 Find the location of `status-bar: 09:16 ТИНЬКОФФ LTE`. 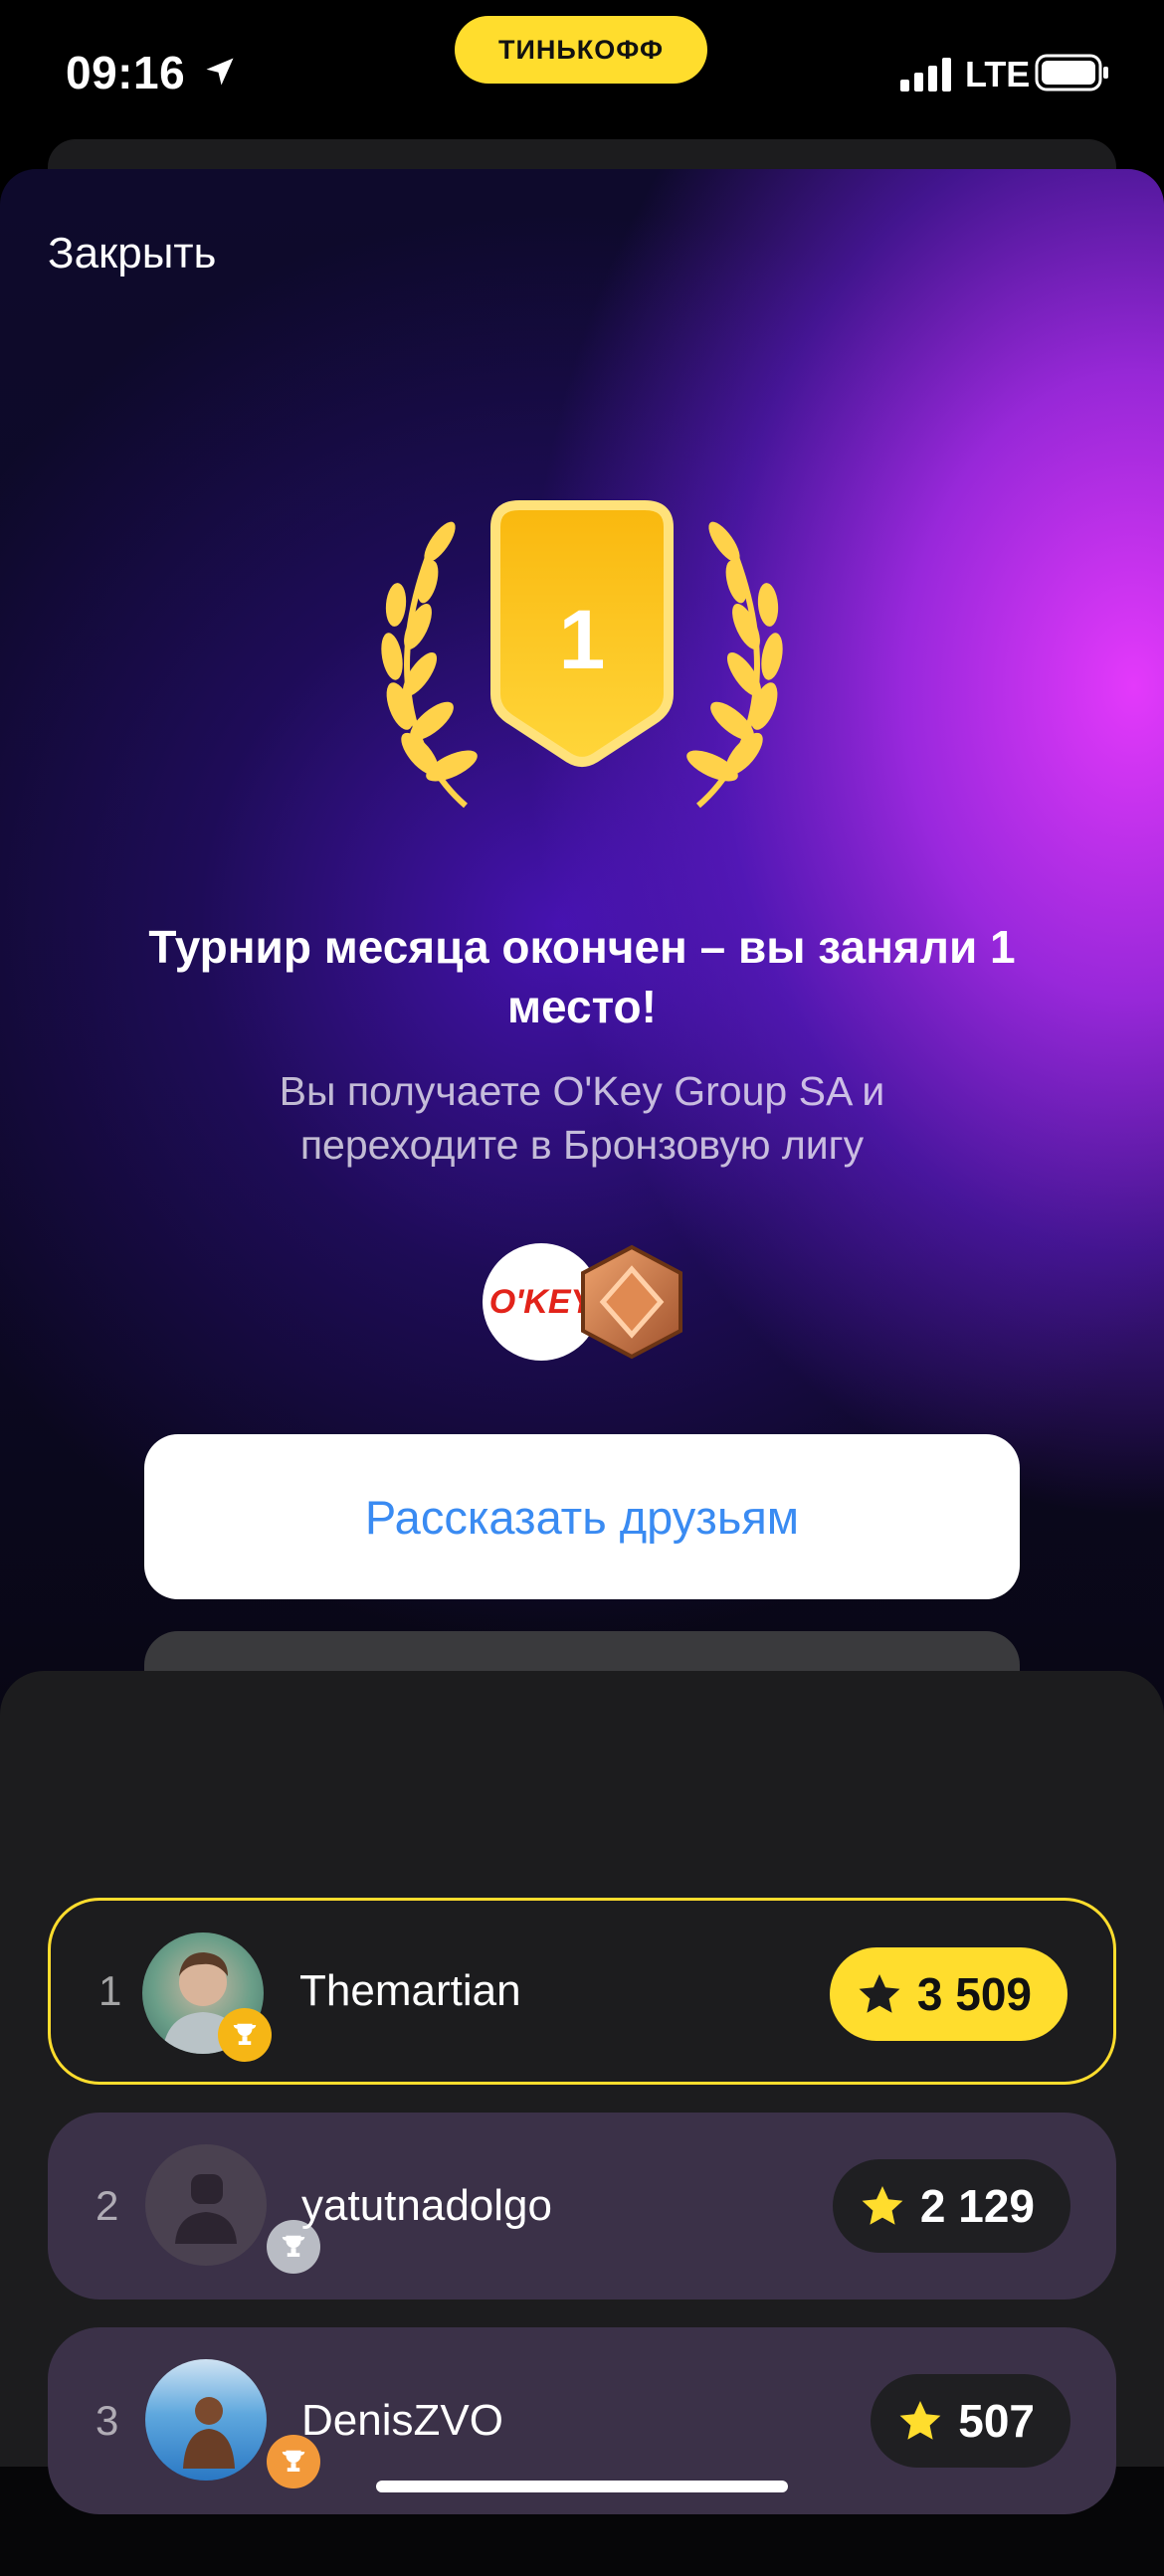

status-bar: 09:16 ТИНЬКОФФ LTE is located at coordinates (582, 74).